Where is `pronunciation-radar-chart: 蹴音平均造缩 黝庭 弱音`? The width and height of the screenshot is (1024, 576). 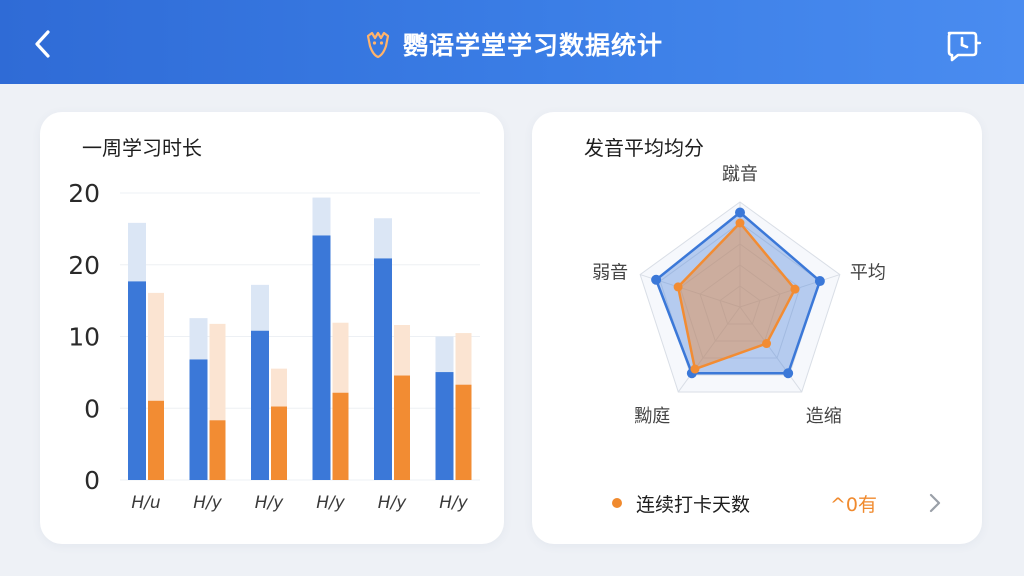
pronunciation-radar-chart: 蹴音平均造缩 黝庭 弱音 is located at coordinates (739, 295).